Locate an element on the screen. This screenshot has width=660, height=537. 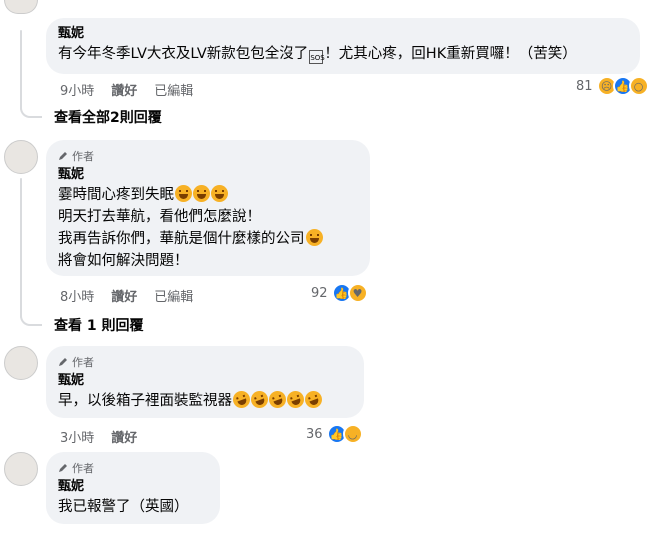
wow-reaction-icon: ○ is located at coordinates (638, 86).